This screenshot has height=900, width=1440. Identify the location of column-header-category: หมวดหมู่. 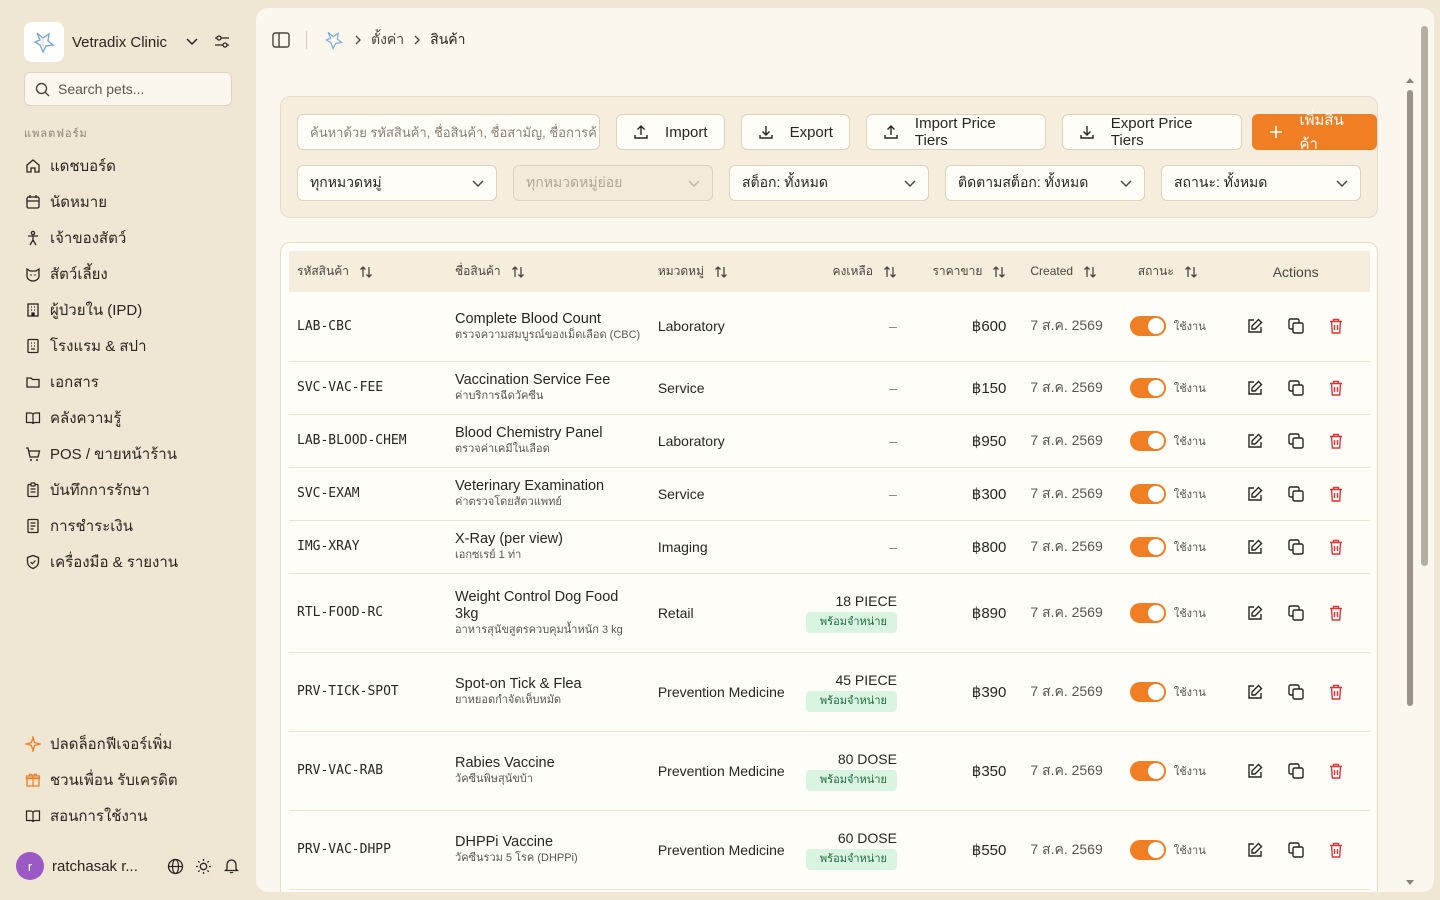
(724, 271).